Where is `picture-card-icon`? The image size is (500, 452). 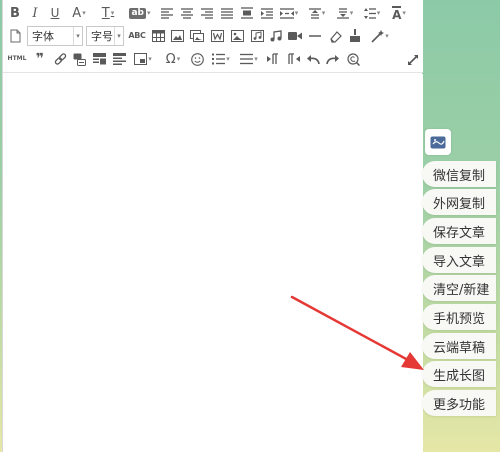
picture-card-icon is located at coordinates (438, 142).